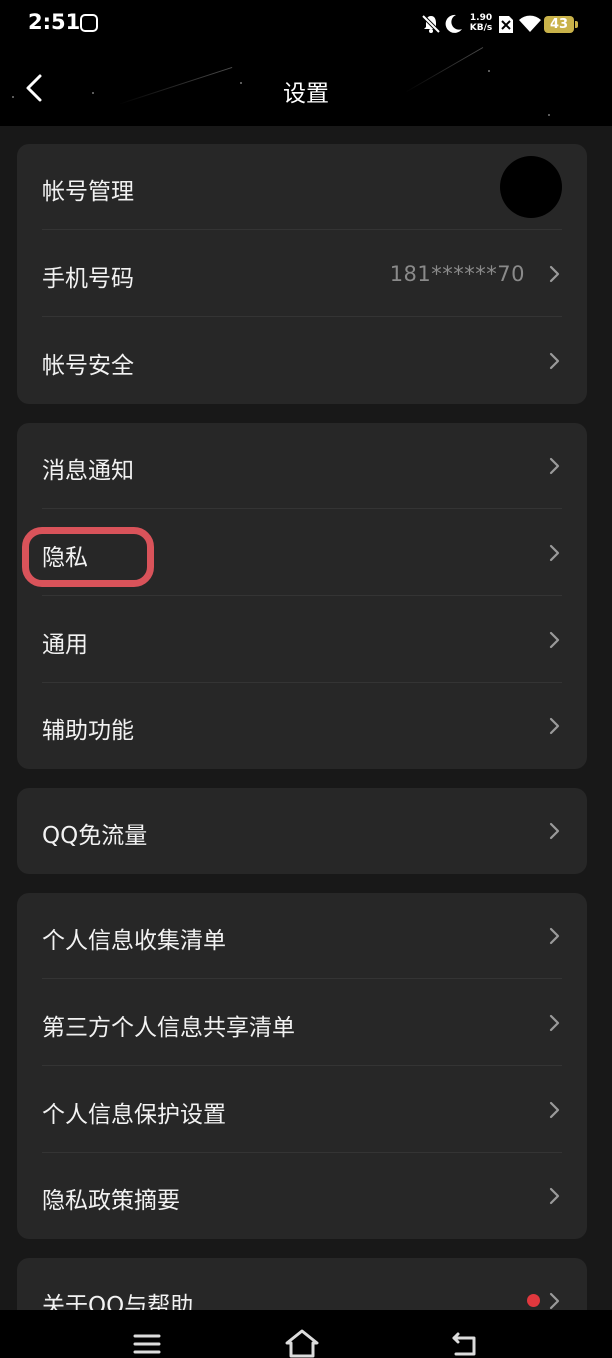  Describe the element at coordinates (306, 94) in the screenshot. I see `page-title: 设置` at that location.